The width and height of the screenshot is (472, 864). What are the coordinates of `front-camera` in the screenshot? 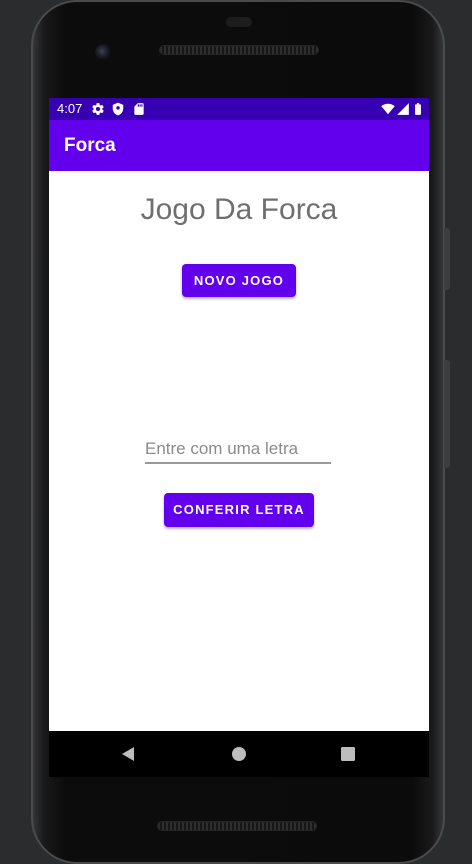 It's located at (103, 52).